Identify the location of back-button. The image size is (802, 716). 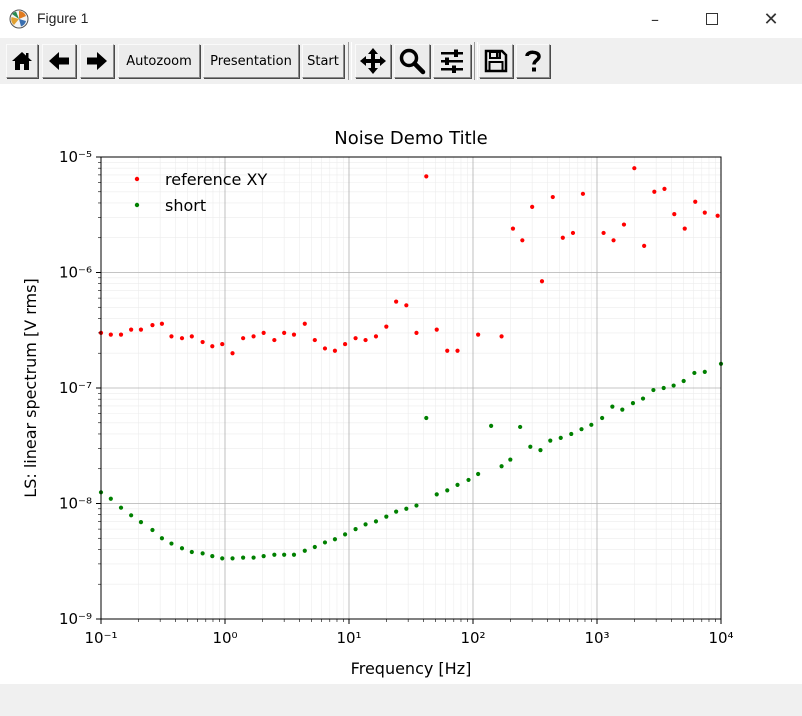
(59, 61).